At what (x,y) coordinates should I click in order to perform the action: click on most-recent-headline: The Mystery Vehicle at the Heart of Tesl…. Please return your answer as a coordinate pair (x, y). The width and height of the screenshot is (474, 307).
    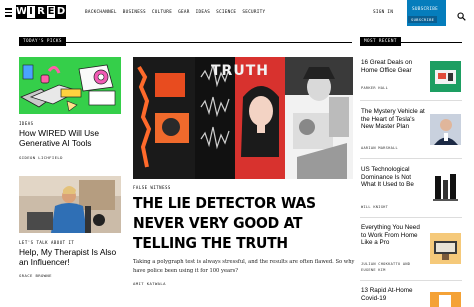
    Looking at the image, I should click on (394, 119).